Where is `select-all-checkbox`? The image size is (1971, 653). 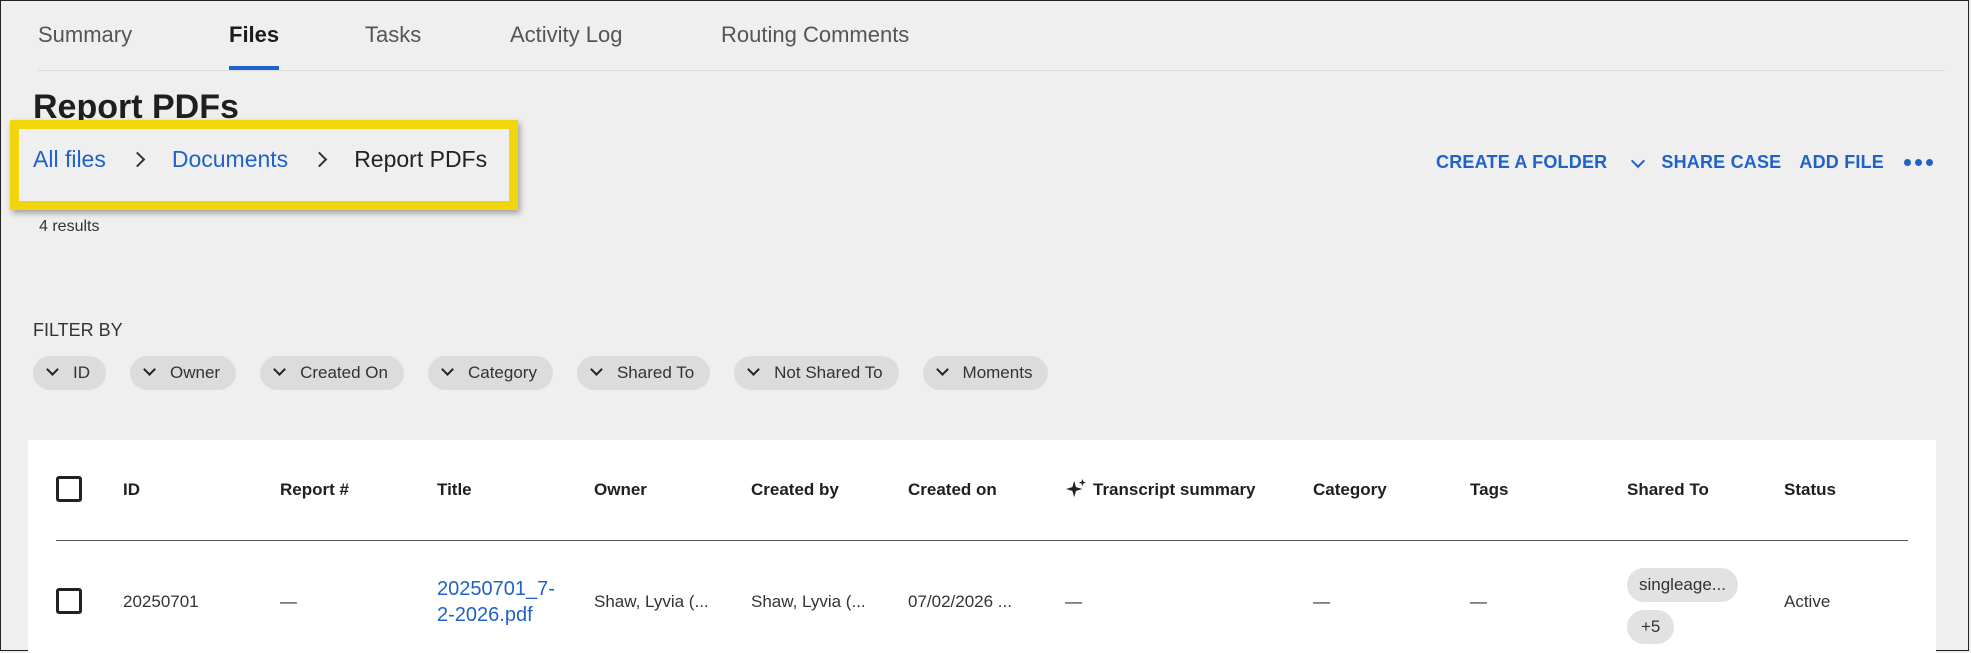 select-all-checkbox is located at coordinates (69, 489).